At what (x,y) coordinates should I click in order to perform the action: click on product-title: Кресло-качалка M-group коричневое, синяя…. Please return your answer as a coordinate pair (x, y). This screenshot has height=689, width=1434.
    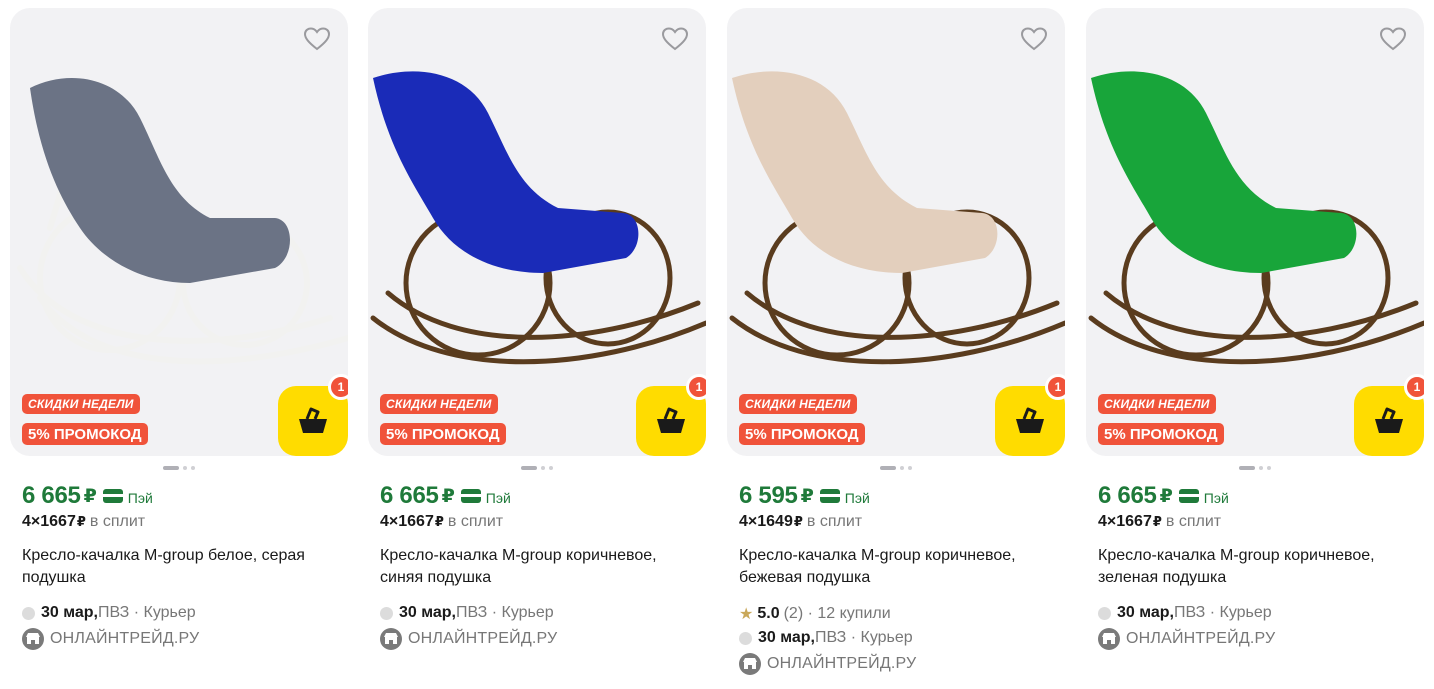
    Looking at the image, I should click on (541, 567).